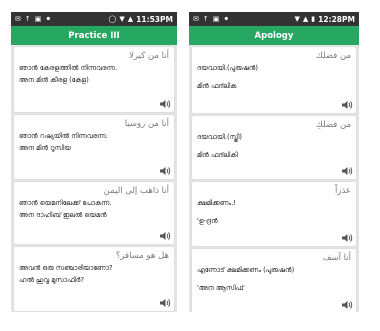  What do you see at coordinates (313, 18) in the screenshot?
I see `battery-icon: ▮` at bounding box center [313, 18].